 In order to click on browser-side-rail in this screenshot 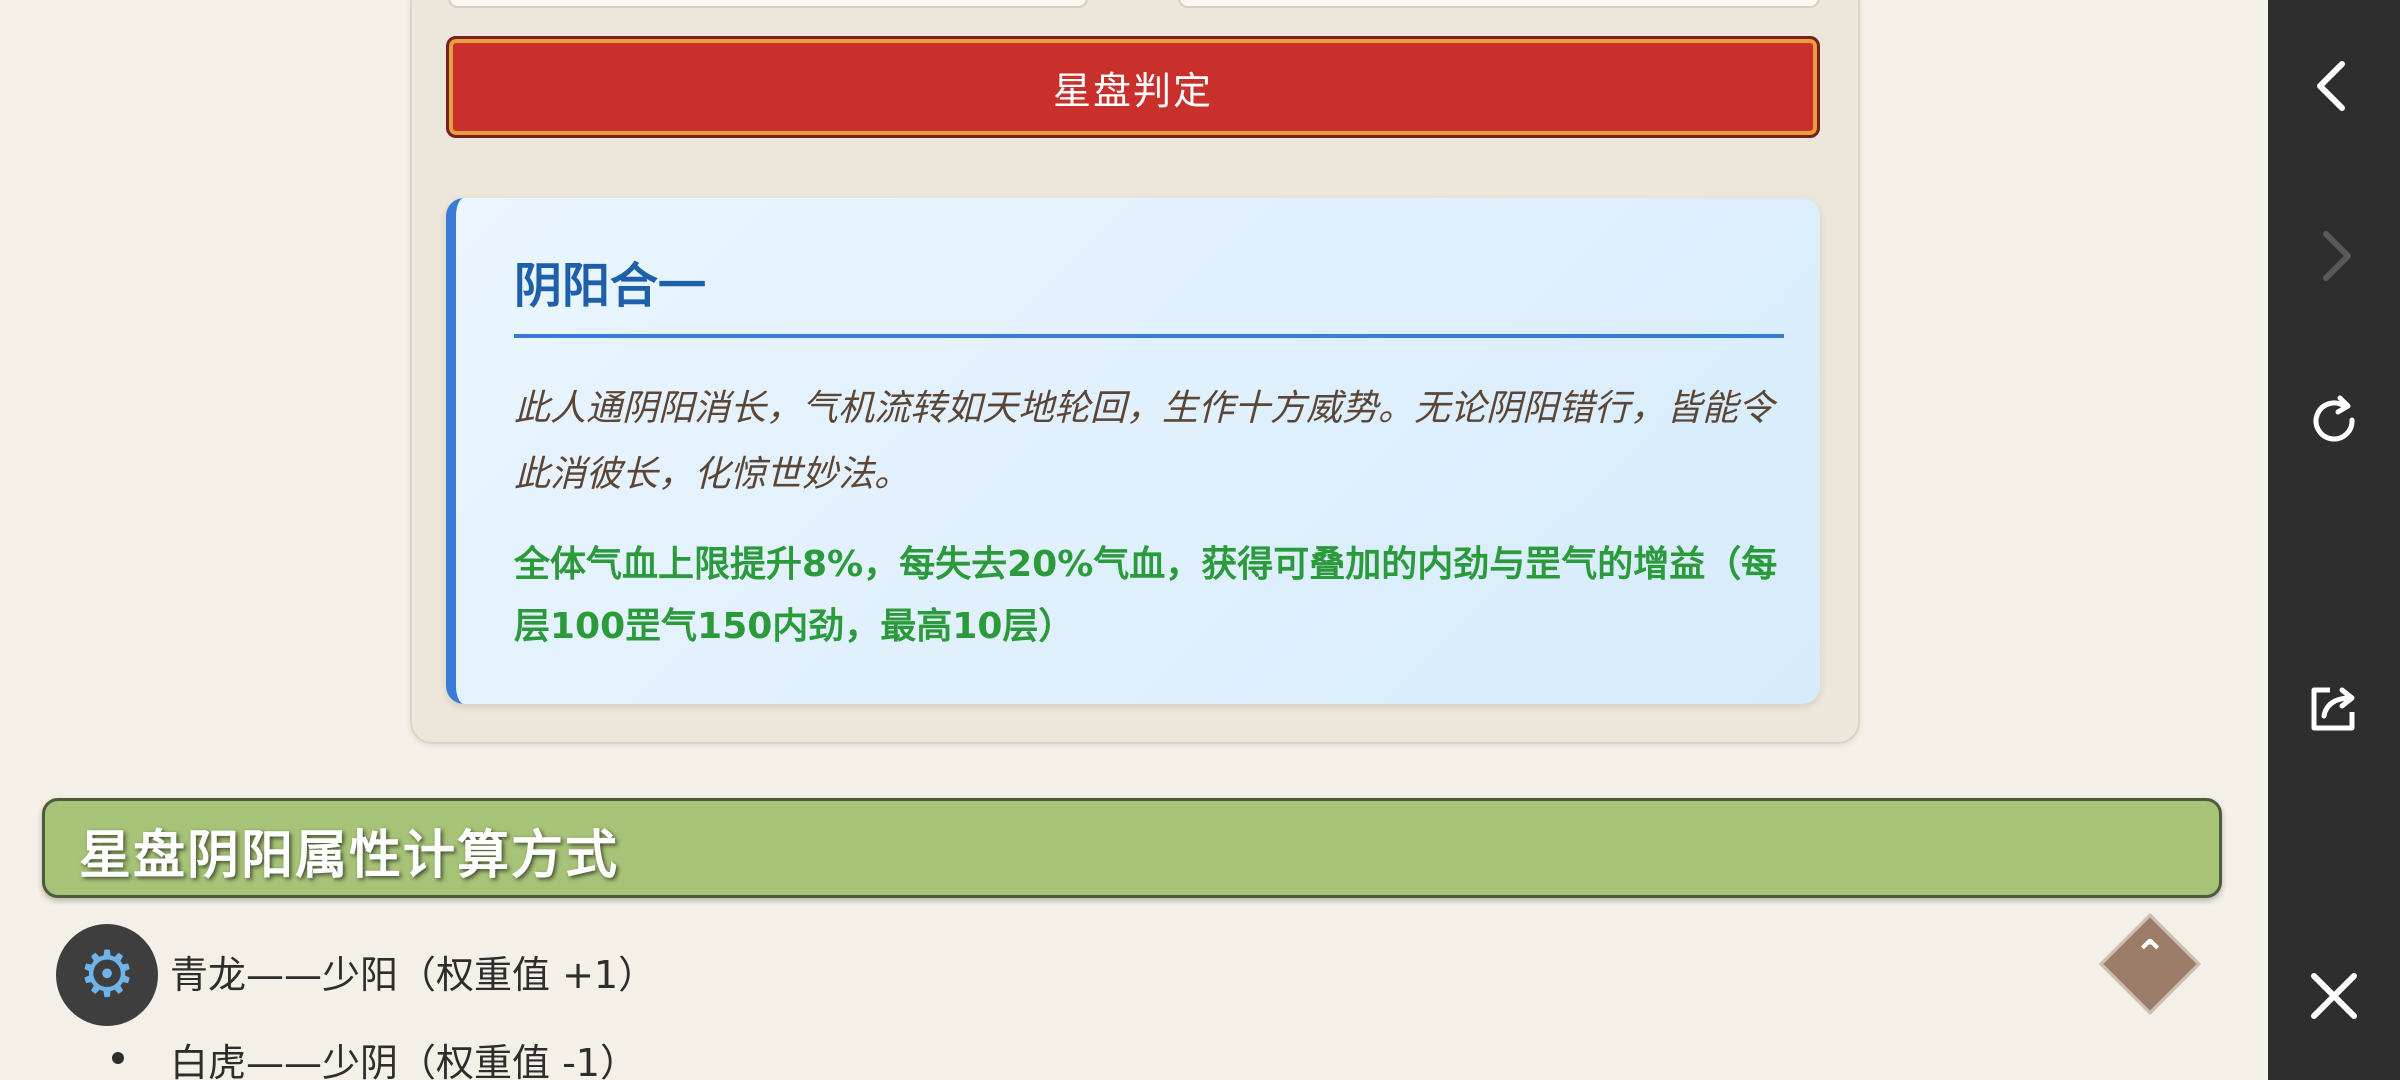, I will do `click(2334, 540)`.